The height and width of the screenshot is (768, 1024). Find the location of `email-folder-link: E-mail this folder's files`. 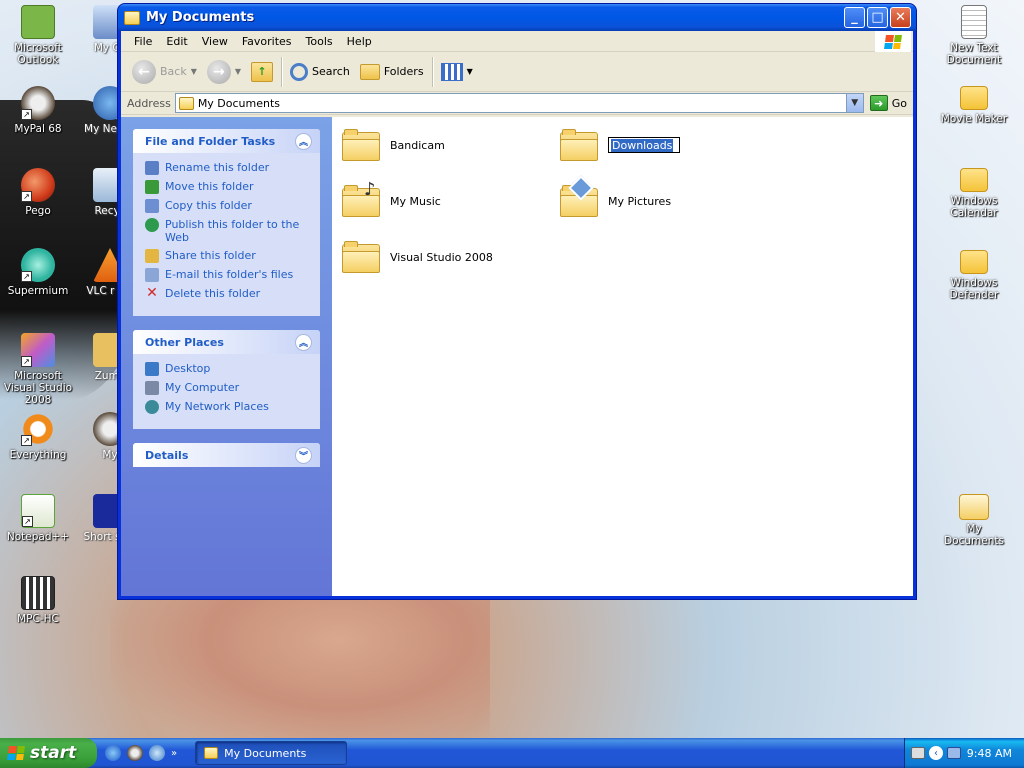

email-folder-link: E-mail this folder's files is located at coordinates (227, 275).